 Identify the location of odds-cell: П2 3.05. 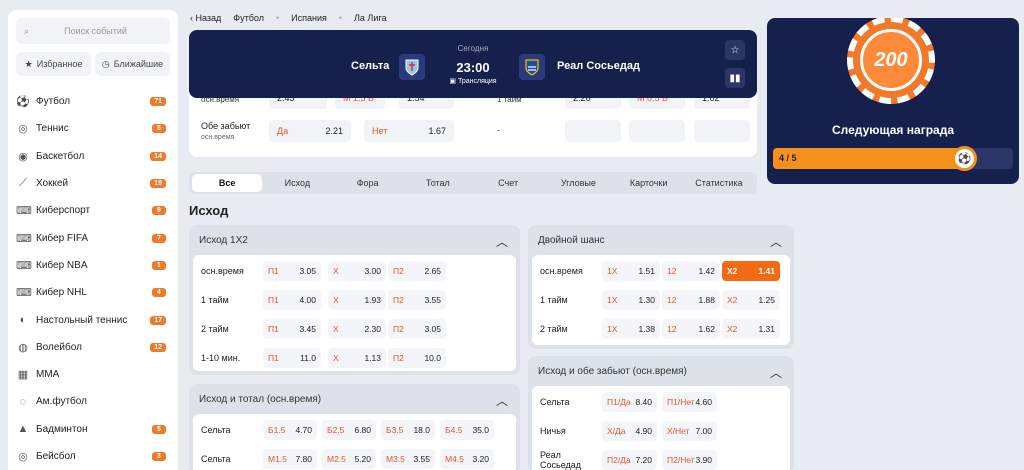
(417, 329).